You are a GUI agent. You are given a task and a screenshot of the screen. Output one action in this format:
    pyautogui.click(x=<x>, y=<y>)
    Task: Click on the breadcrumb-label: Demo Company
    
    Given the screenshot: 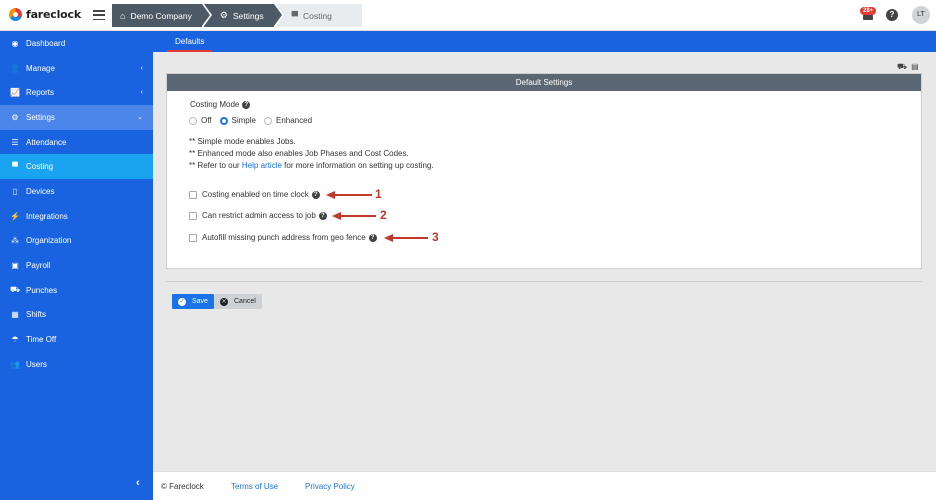 What is the action you would take?
    pyautogui.click(x=161, y=15)
    